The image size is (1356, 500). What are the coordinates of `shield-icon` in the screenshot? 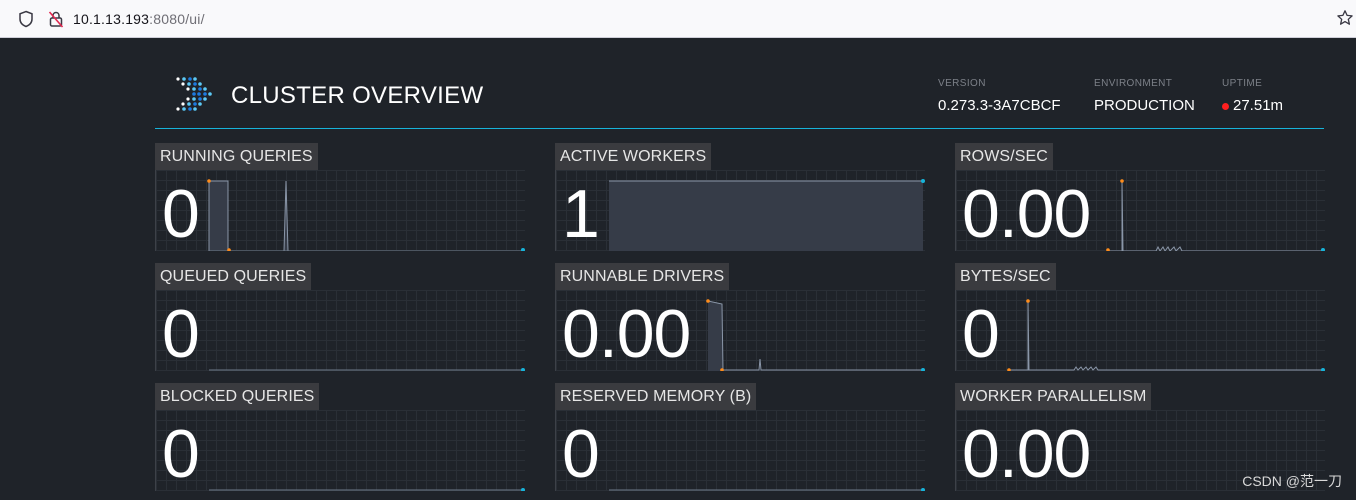 It's located at (26, 19).